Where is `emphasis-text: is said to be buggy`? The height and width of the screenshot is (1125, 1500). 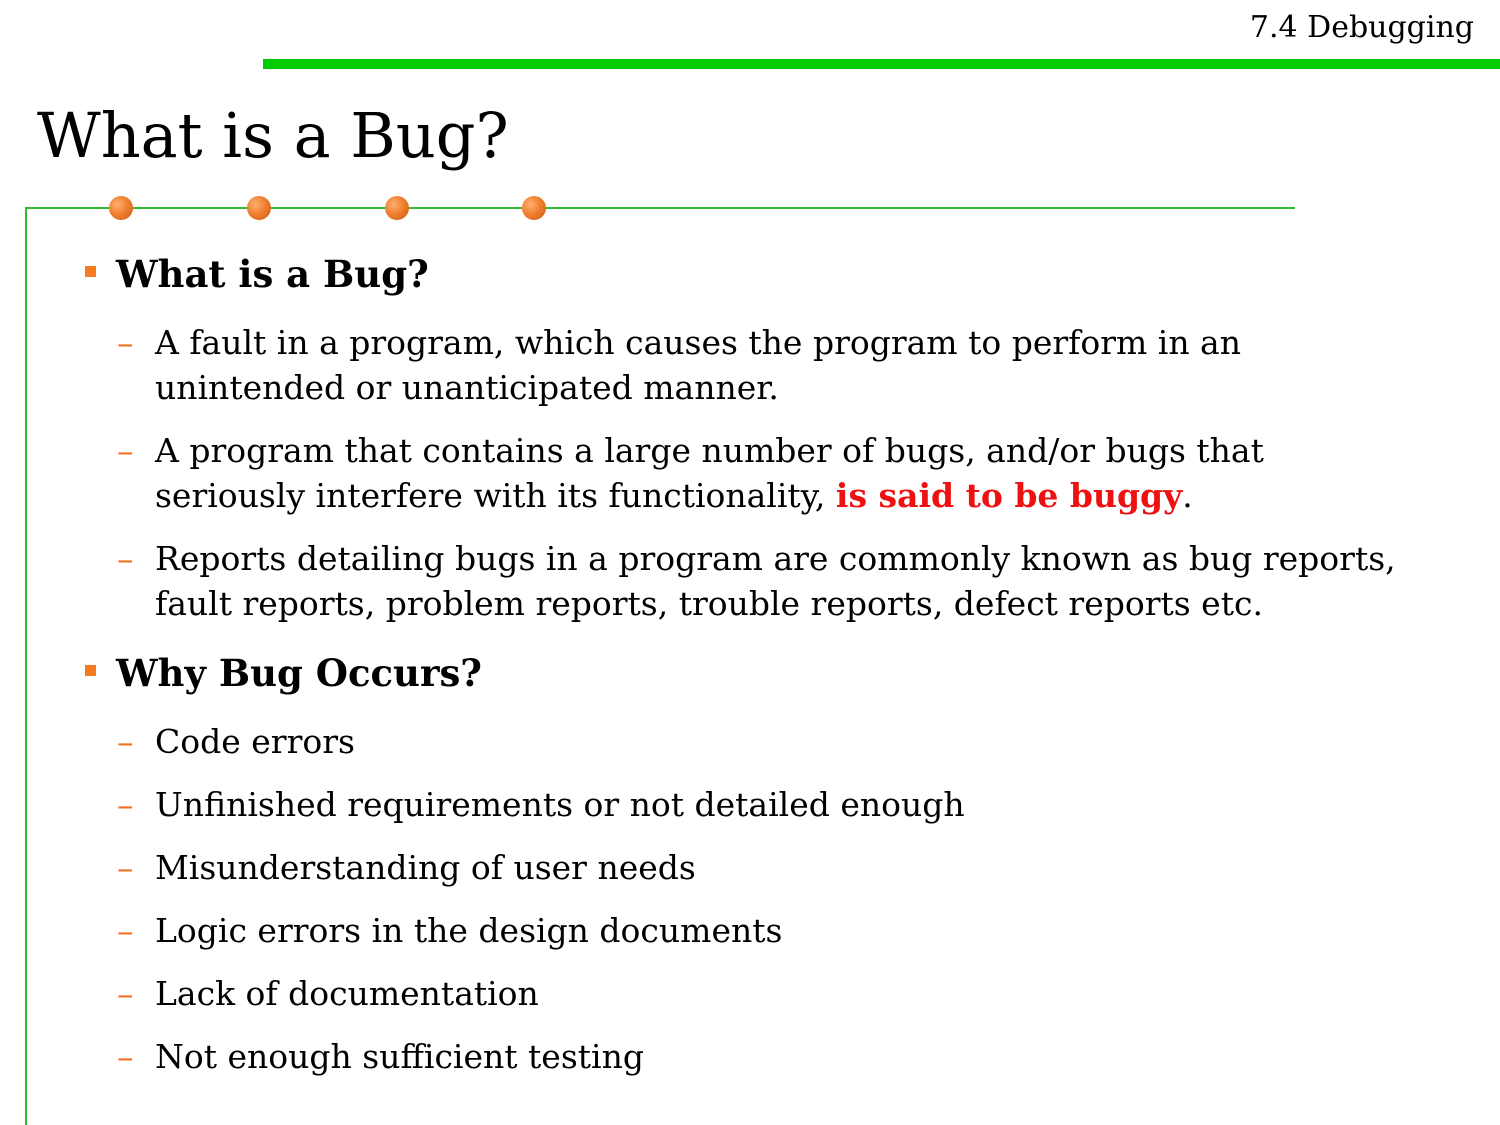 emphasis-text: is said to be buggy is located at coordinates (1009, 495).